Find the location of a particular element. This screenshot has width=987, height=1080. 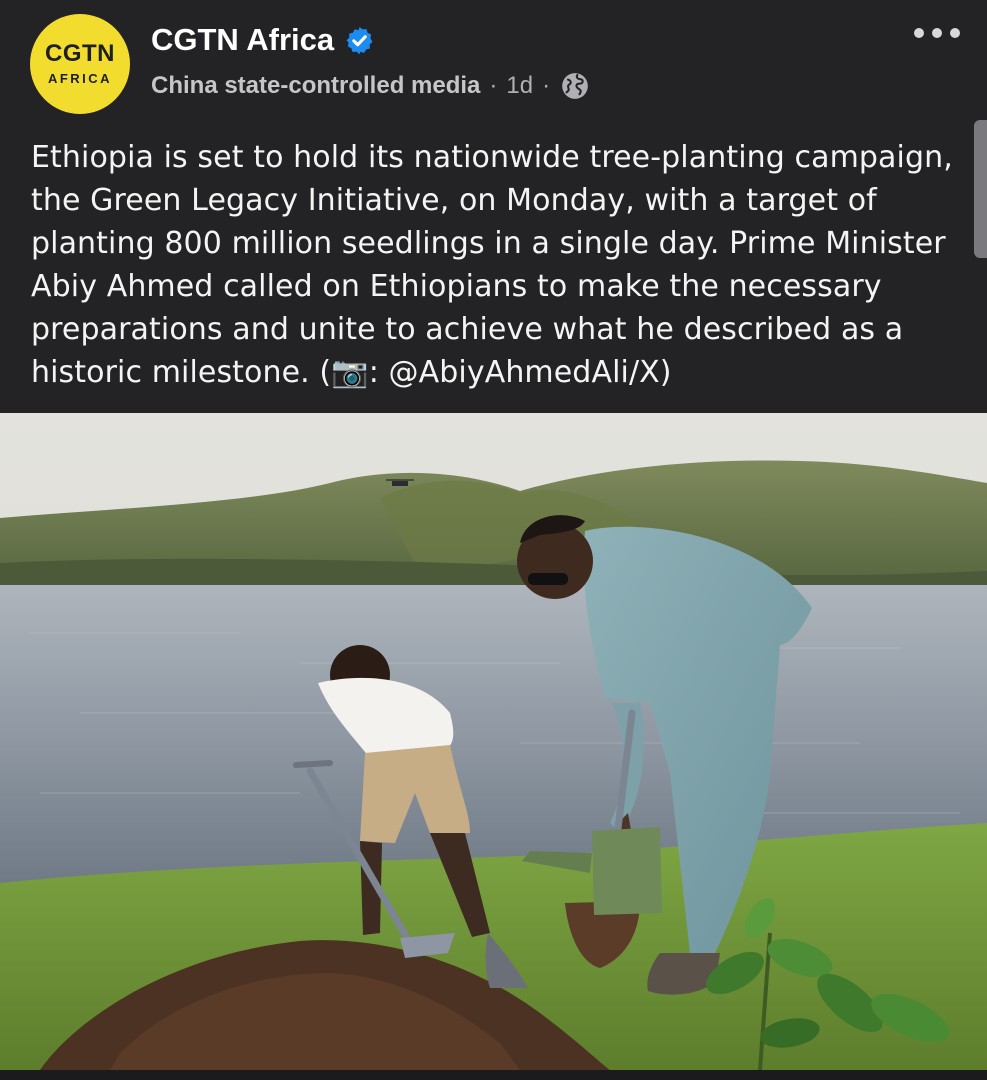

post-meta: China state-controlled media · 1d · is located at coordinates (370, 86).